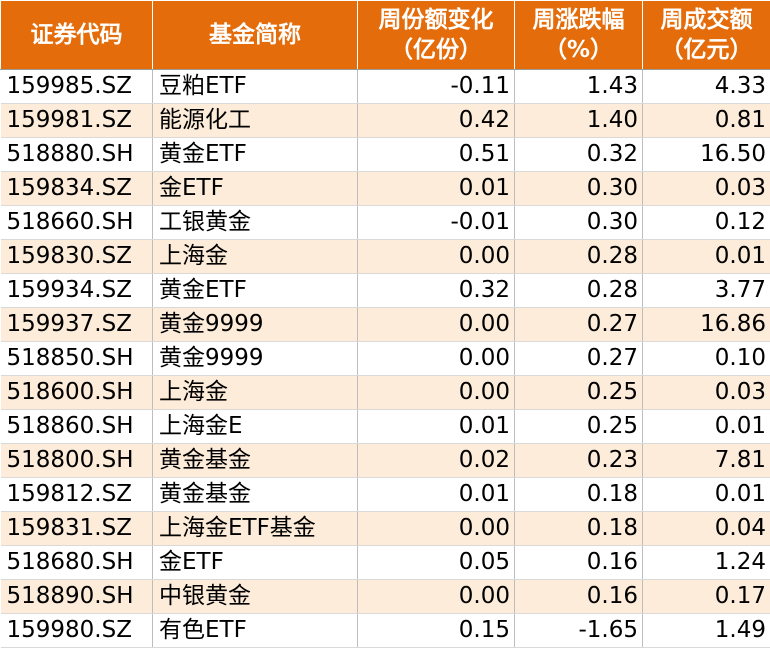 The image size is (770, 648). What do you see at coordinates (77, 291) in the screenshot?
I see `cell-code: 159934.SZ` at bounding box center [77, 291].